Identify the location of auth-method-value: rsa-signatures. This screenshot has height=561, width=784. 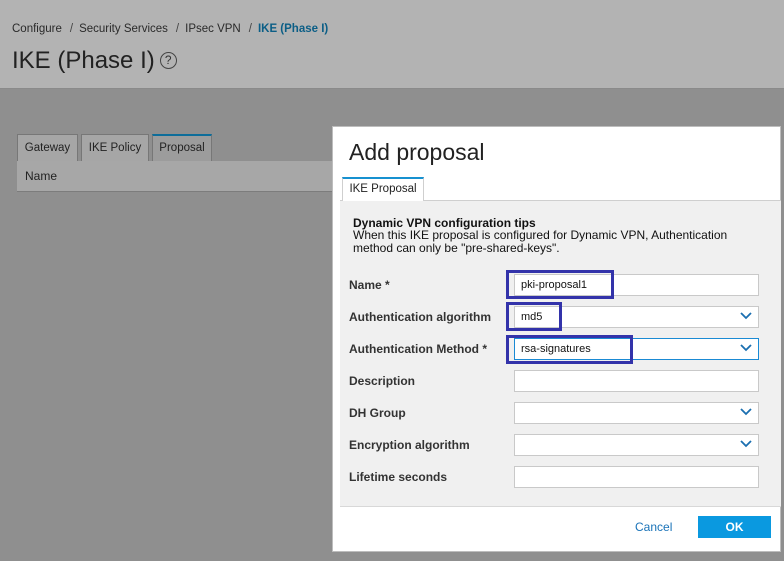
(556, 349).